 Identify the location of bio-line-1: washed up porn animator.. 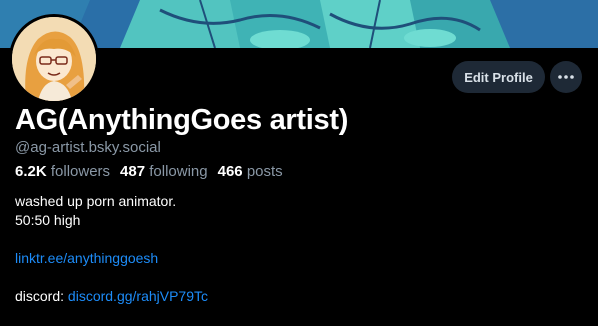
(96, 201).